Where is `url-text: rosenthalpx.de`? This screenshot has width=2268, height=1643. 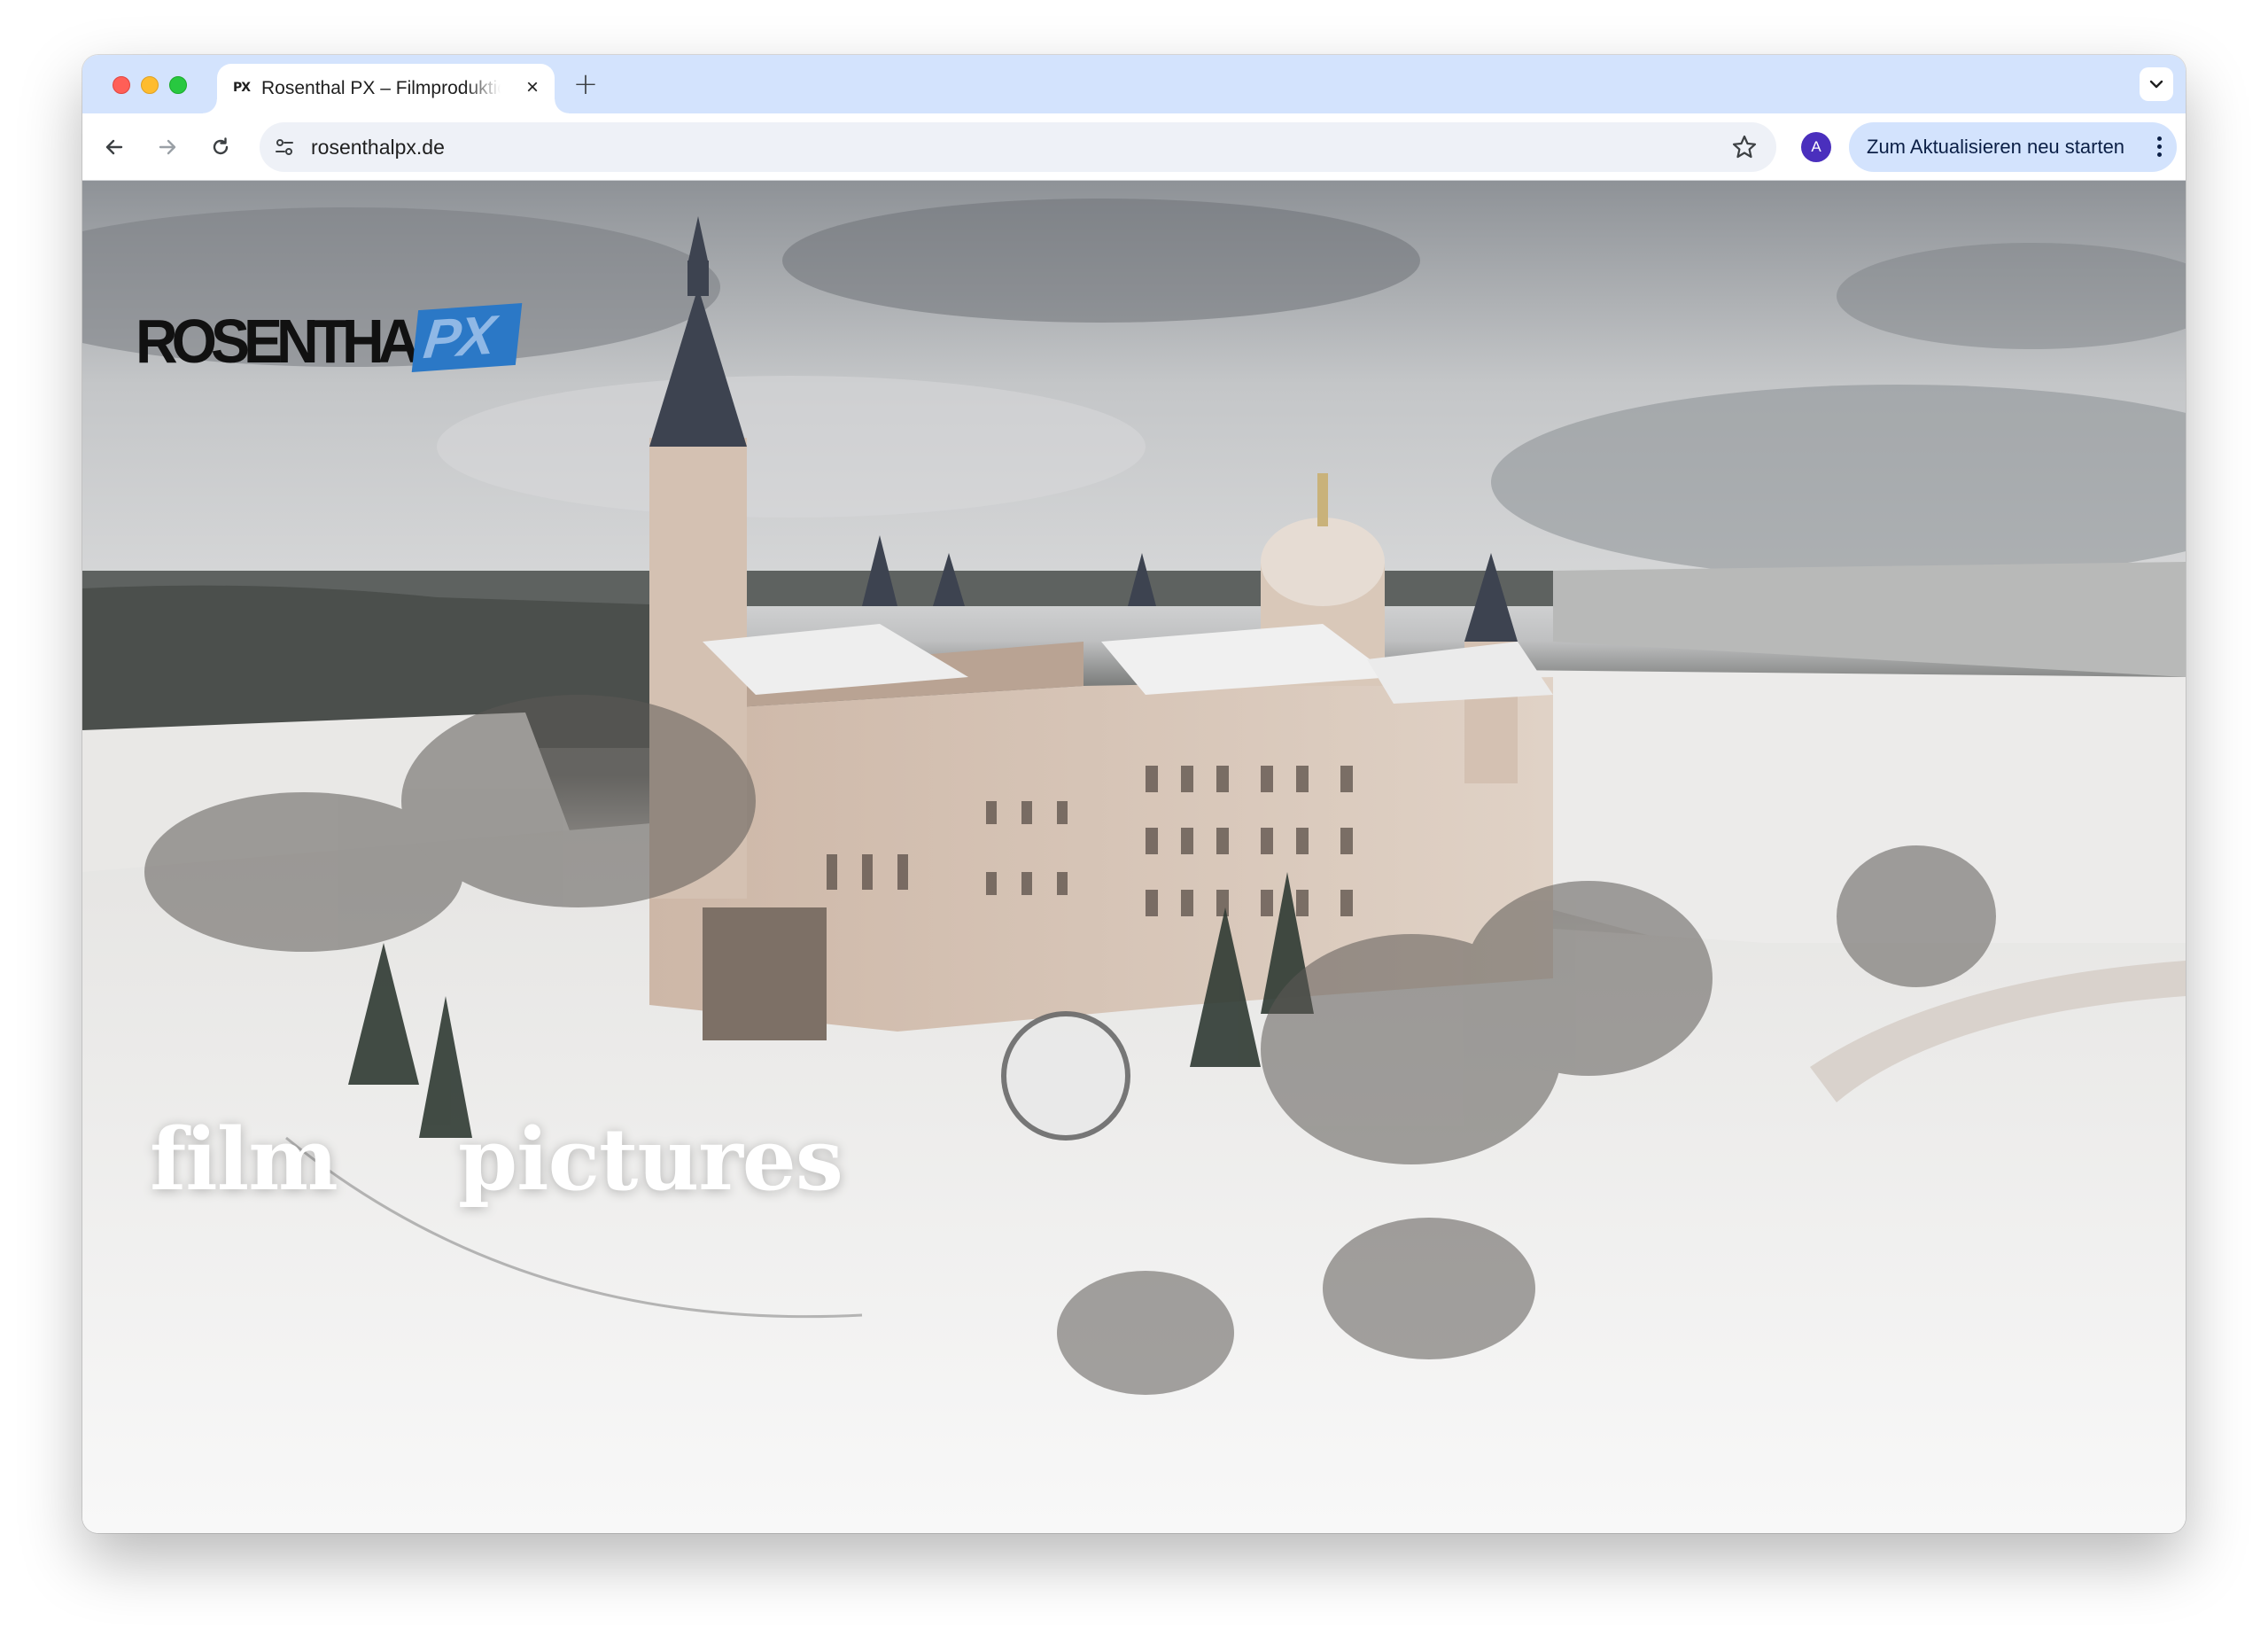
url-text: rosenthalpx.de is located at coordinates (378, 147).